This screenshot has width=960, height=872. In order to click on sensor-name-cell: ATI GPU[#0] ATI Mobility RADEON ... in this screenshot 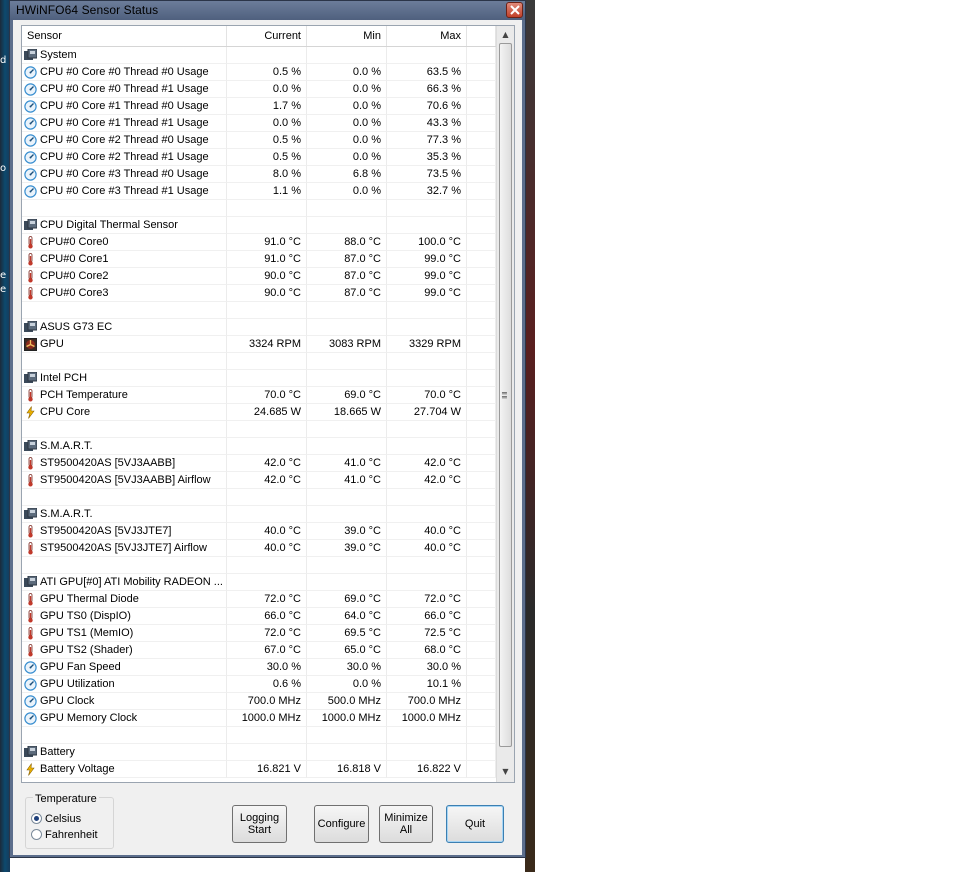, I will do `click(124, 582)`.